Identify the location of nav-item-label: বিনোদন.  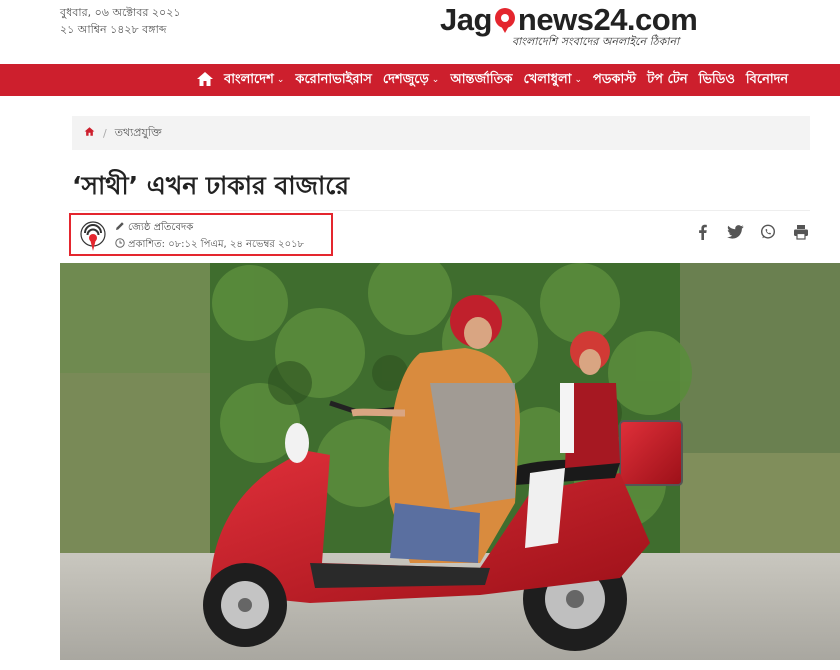
(767, 79).